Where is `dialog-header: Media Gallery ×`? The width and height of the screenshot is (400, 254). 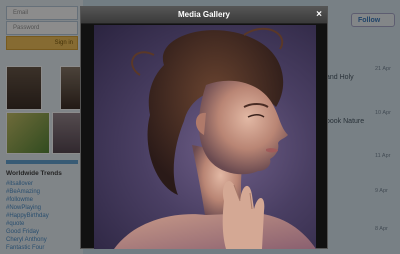
dialog-header: Media Gallery × is located at coordinates (204, 15).